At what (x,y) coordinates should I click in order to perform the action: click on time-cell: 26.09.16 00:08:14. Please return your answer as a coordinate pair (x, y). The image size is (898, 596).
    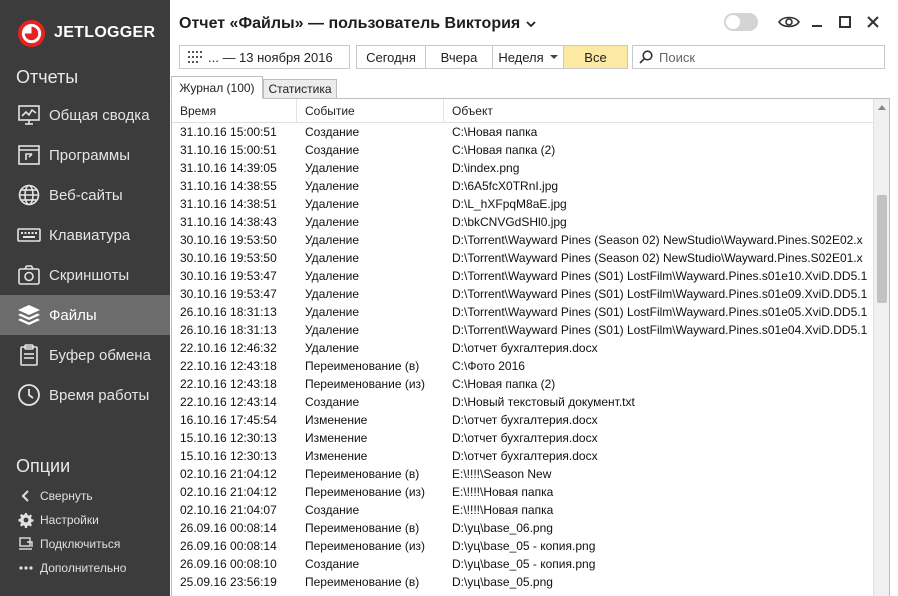
    Looking at the image, I should click on (228, 546).